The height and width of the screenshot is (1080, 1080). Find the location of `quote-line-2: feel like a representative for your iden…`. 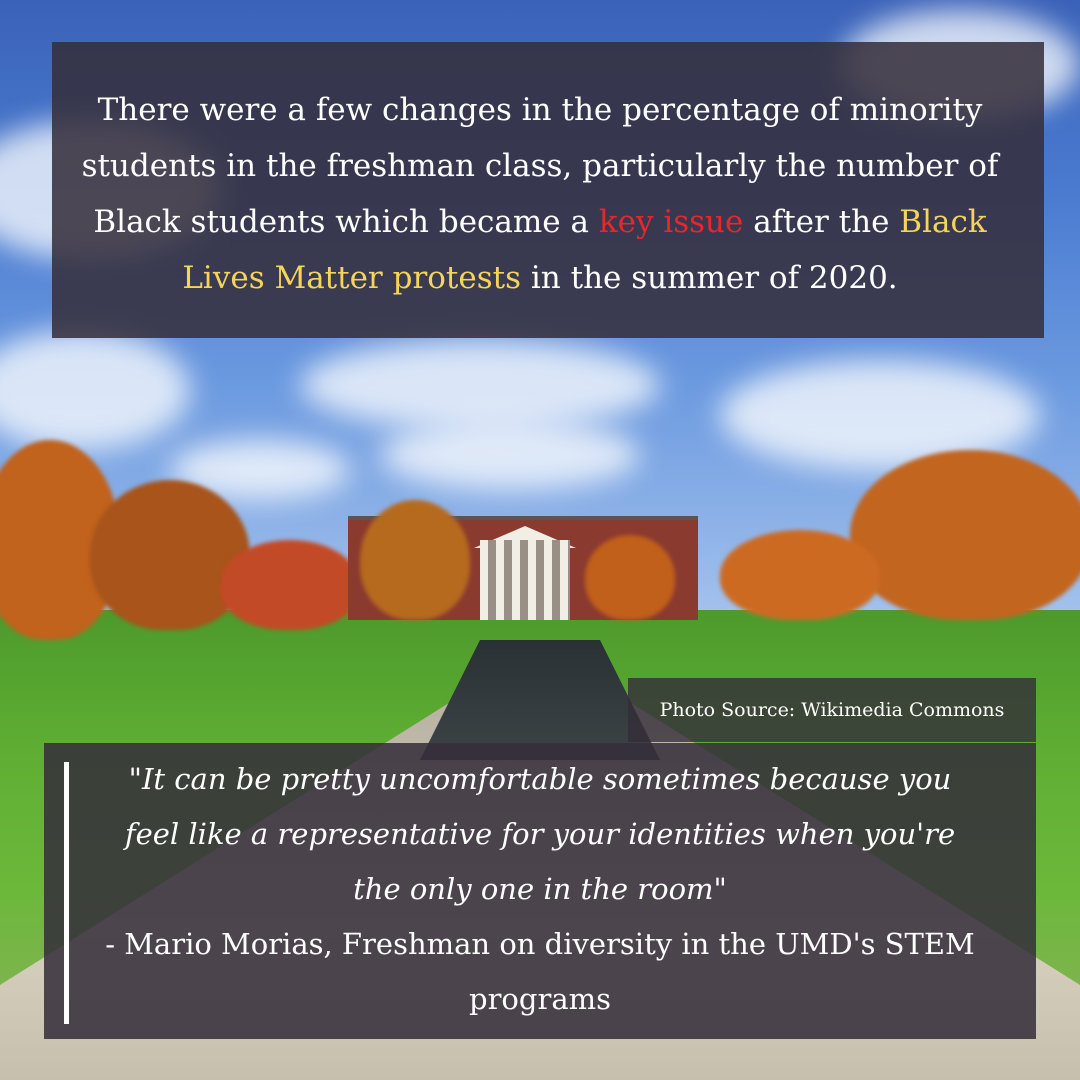

quote-line-2: feel like a representative for your iden… is located at coordinates (540, 834).